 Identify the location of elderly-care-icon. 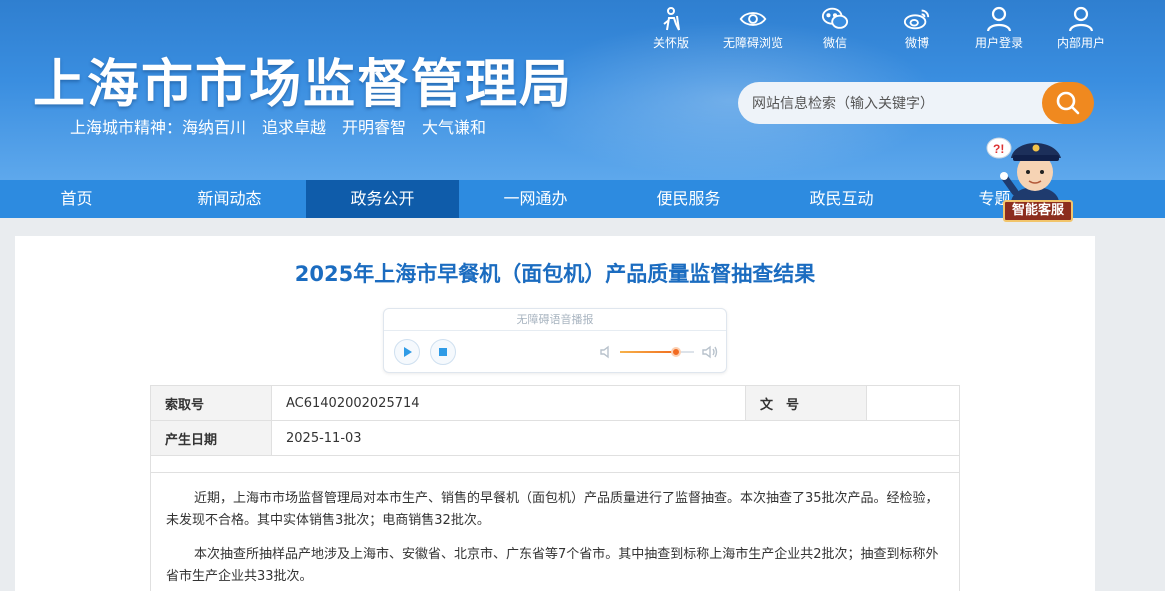
(671, 19).